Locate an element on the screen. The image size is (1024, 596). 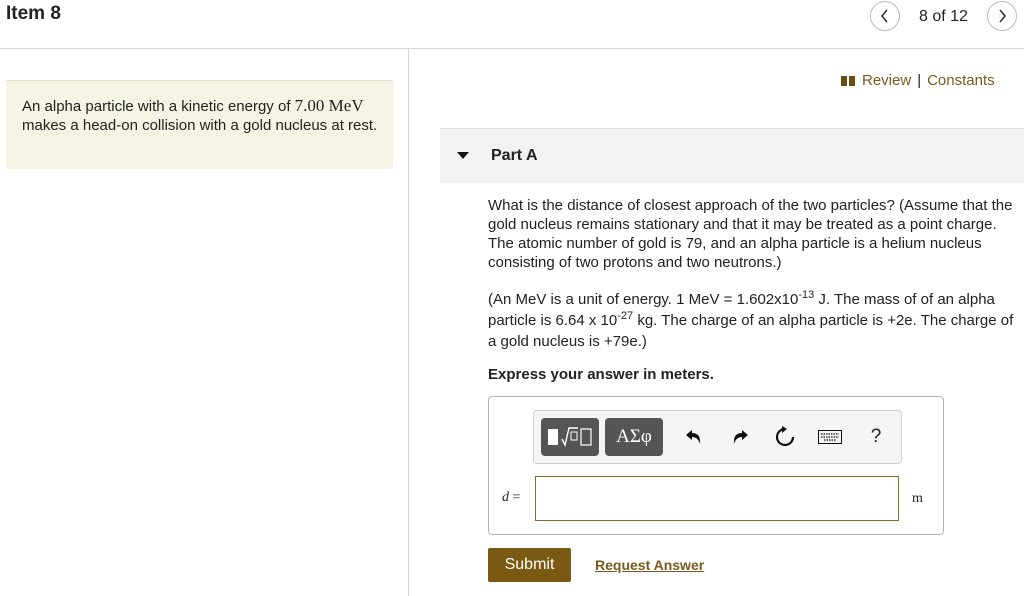
templates-icon is located at coordinates (570, 437).